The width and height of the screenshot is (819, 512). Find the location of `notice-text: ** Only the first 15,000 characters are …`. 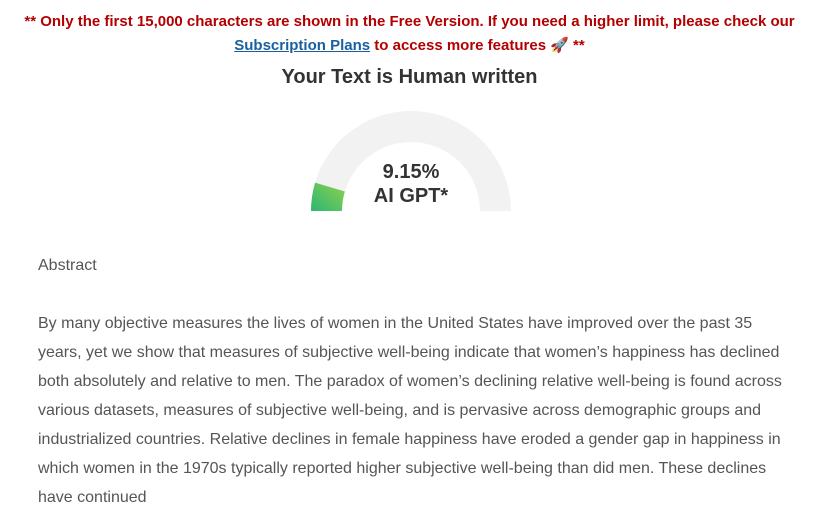

notice-text: ** Only the first 15,000 characters are … is located at coordinates (409, 21).